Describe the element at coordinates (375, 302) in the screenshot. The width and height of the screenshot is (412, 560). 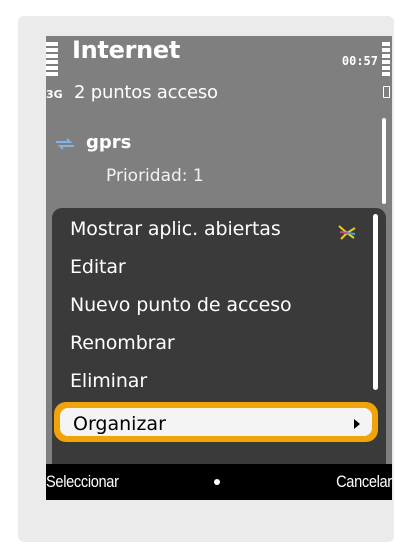
I see `menu-scrollbar` at that location.